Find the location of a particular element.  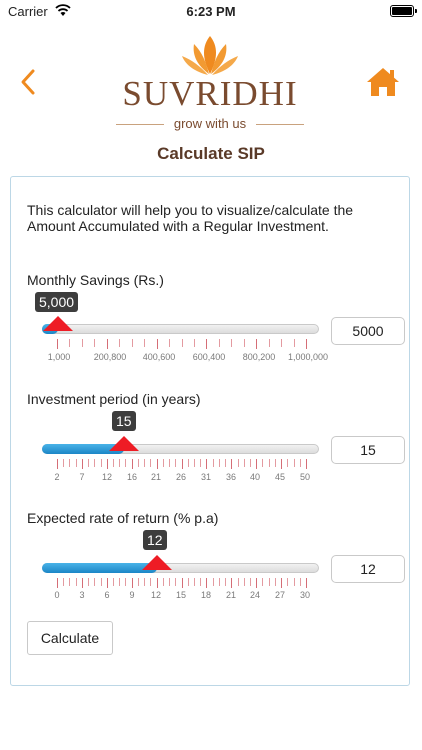

tick-label: 200,800 is located at coordinates (110, 357).